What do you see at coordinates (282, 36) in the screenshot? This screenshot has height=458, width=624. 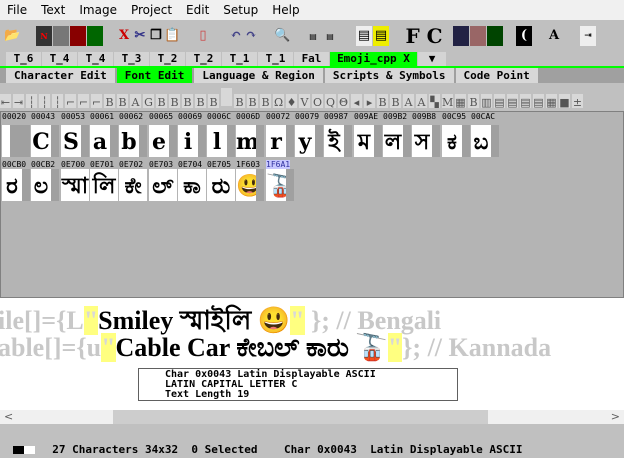 I see `search-icon: 🔍` at bounding box center [282, 36].